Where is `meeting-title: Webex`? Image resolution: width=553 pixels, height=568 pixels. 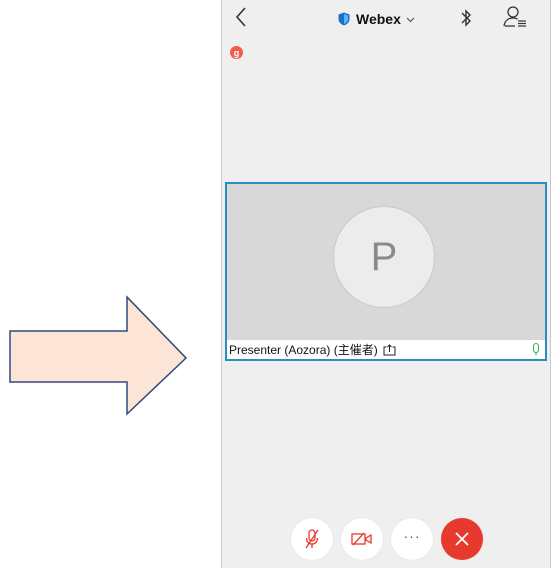 meeting-title: Webex is located at coordinates (378, 19).